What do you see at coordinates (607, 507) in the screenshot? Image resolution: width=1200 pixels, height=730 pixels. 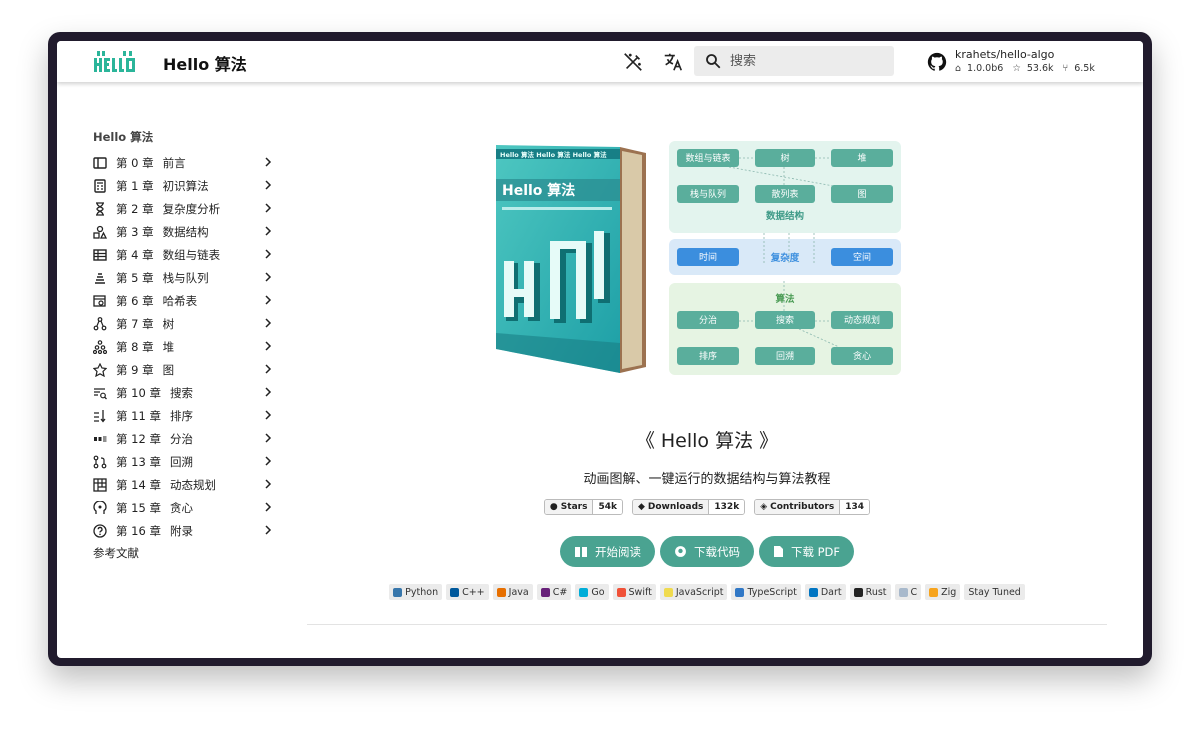 I see `badge-value: 54k` at bounding box center [607, 507].